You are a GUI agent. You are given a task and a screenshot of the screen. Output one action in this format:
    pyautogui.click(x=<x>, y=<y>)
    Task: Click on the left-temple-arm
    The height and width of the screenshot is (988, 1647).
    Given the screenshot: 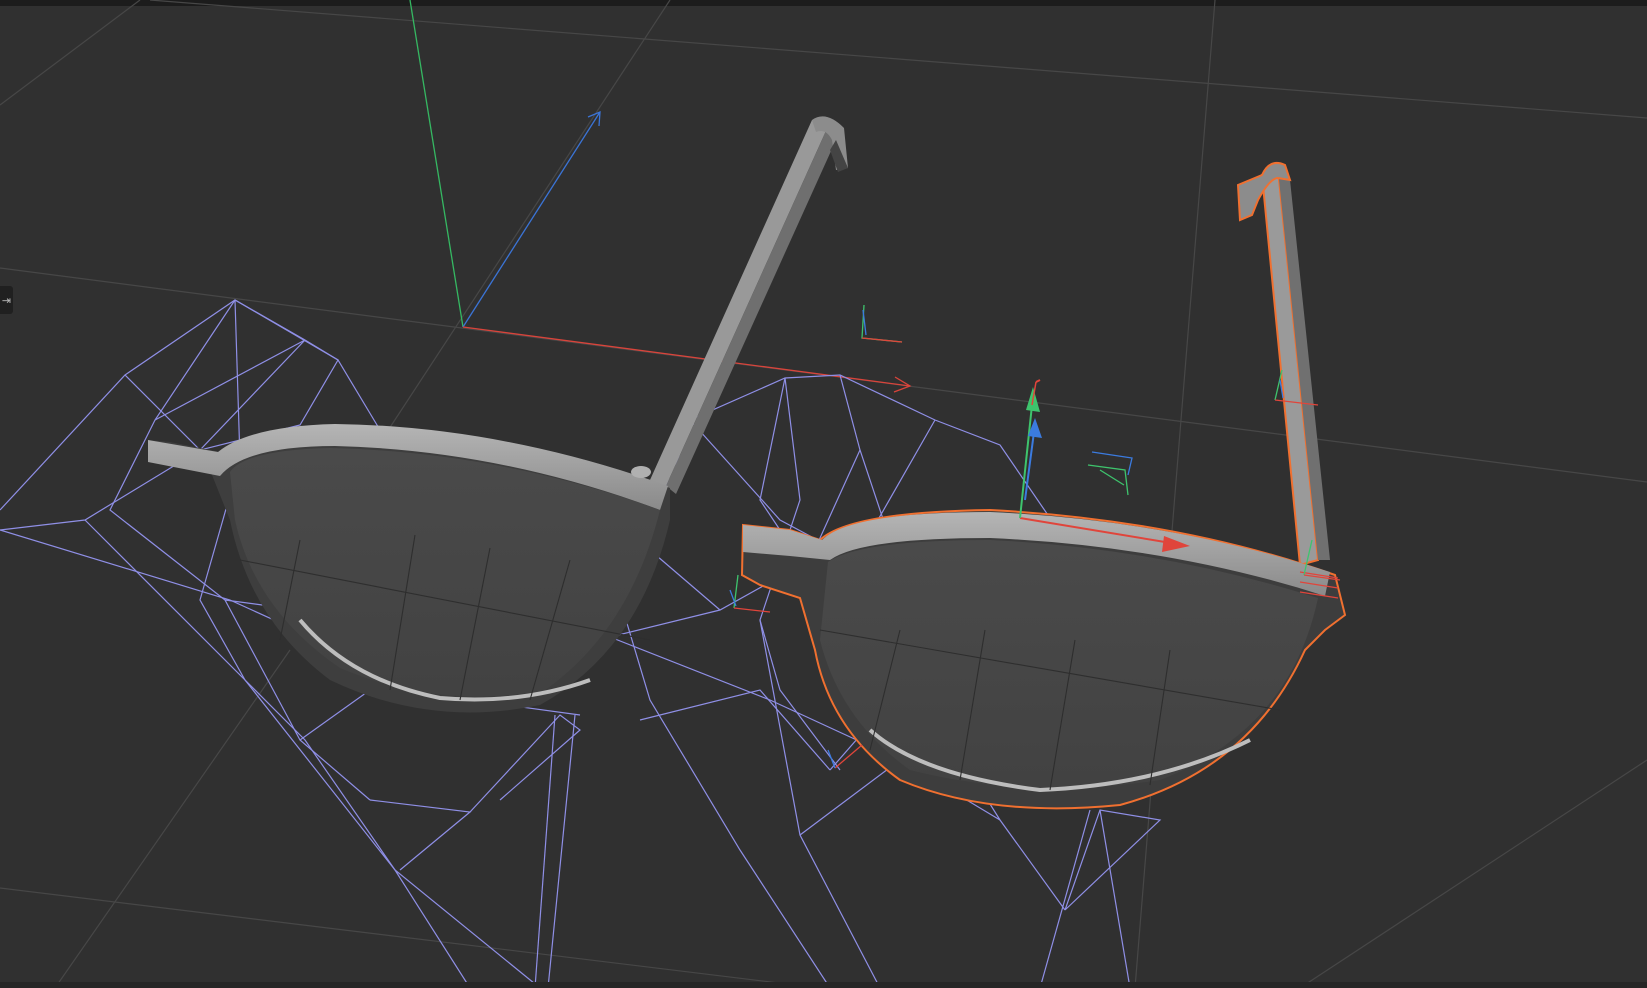 What is the action you would take?
    pyautogui.click(x=749, y=305)
    